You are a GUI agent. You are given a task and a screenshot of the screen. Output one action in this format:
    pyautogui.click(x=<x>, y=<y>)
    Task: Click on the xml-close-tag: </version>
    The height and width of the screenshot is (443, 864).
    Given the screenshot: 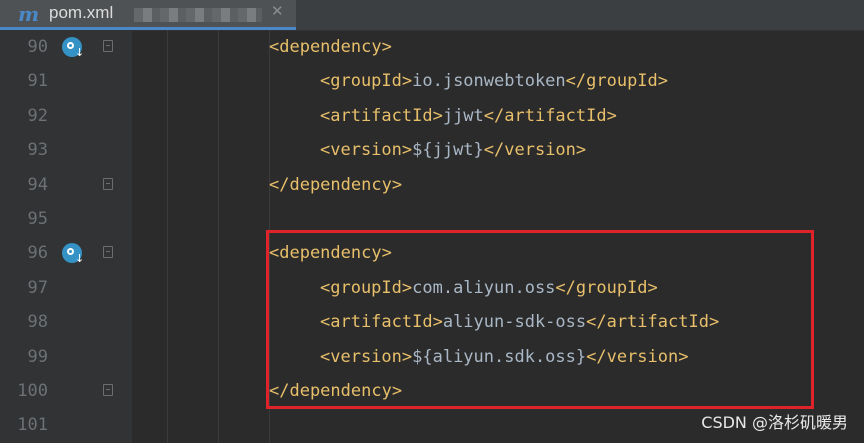 What is the action you would take?
    pyautogui.click(x=535, y=150)
    